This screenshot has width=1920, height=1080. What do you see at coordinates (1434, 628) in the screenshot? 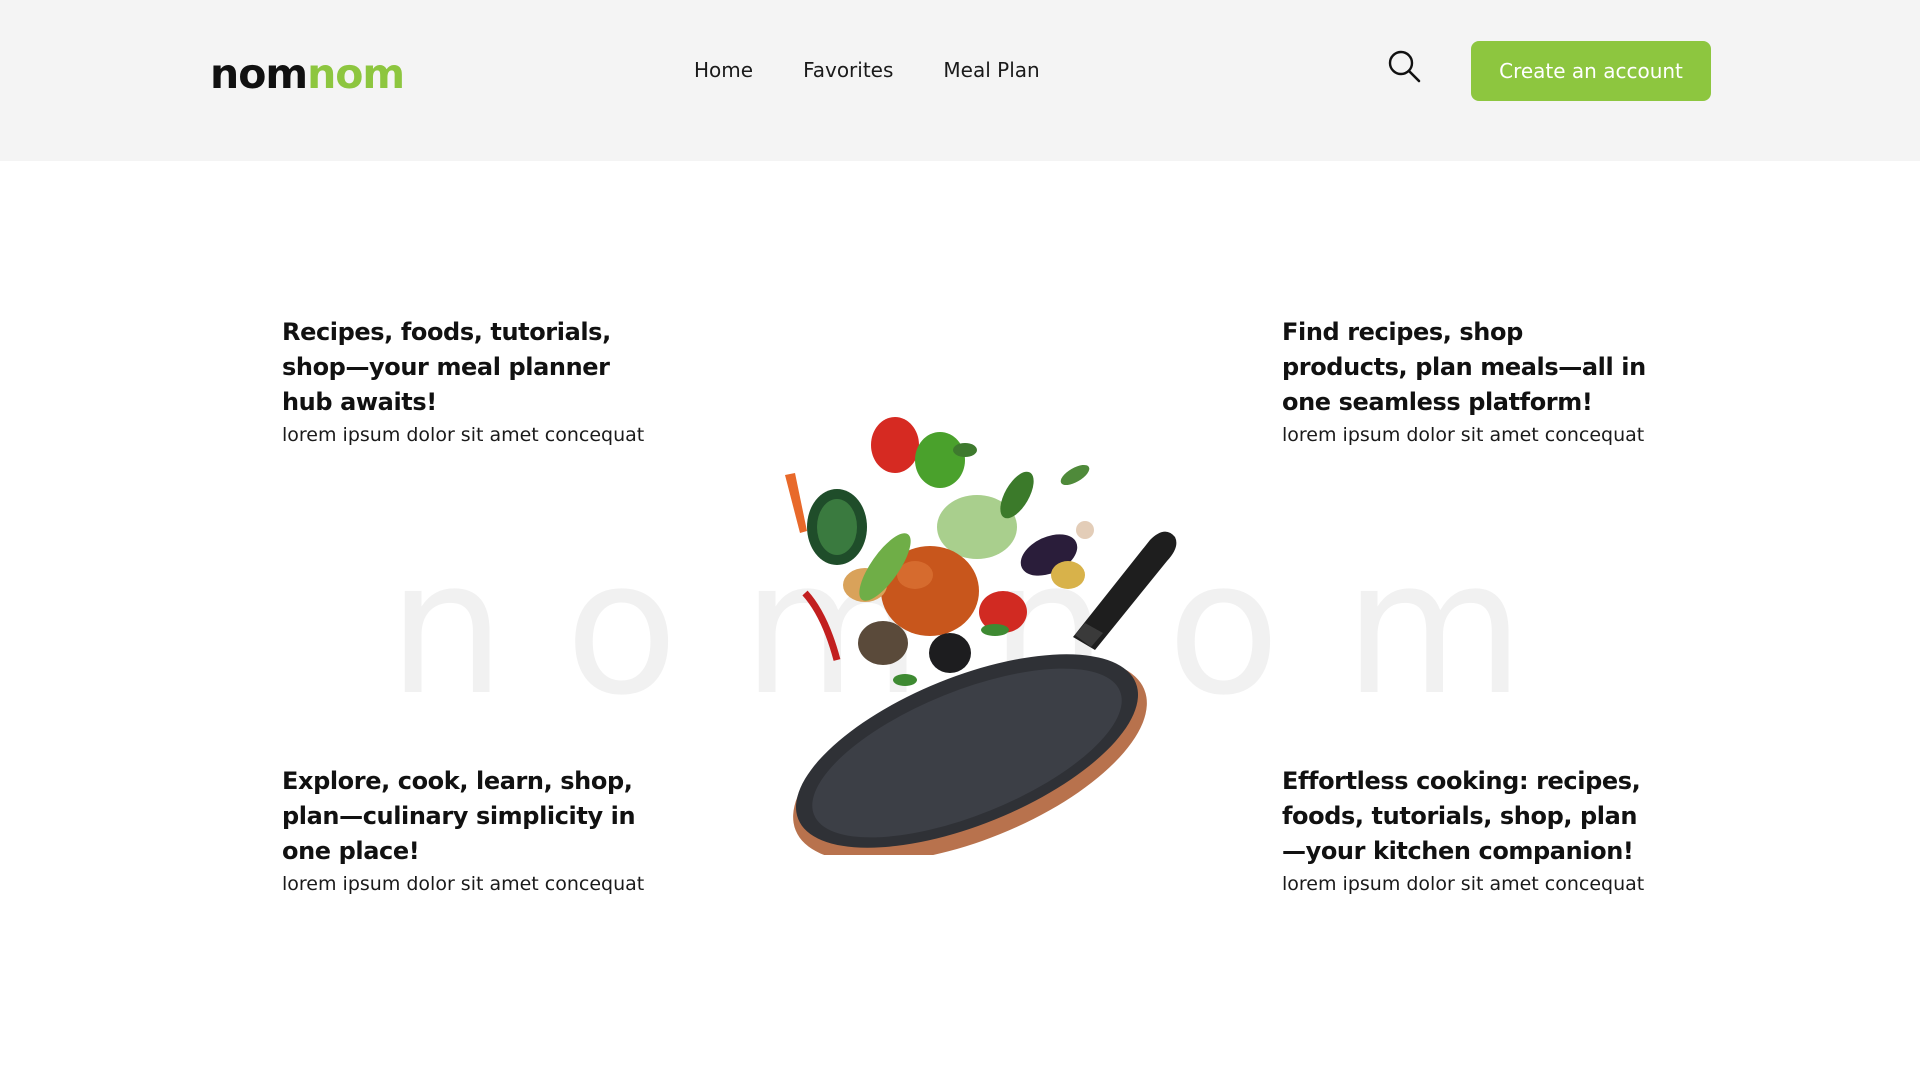
I see `watermark-letter: m` at bounding box center [1434, 628].